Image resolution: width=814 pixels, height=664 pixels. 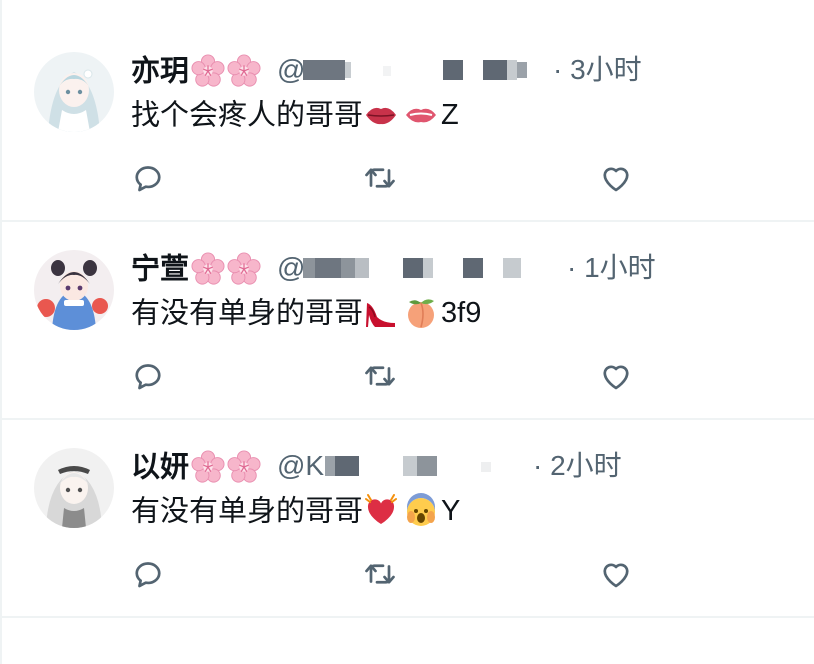 What do you see at coordinates (421, 116) in the screenshot?
I see `kiss-lips-icon` at bounding box center [421, 116].